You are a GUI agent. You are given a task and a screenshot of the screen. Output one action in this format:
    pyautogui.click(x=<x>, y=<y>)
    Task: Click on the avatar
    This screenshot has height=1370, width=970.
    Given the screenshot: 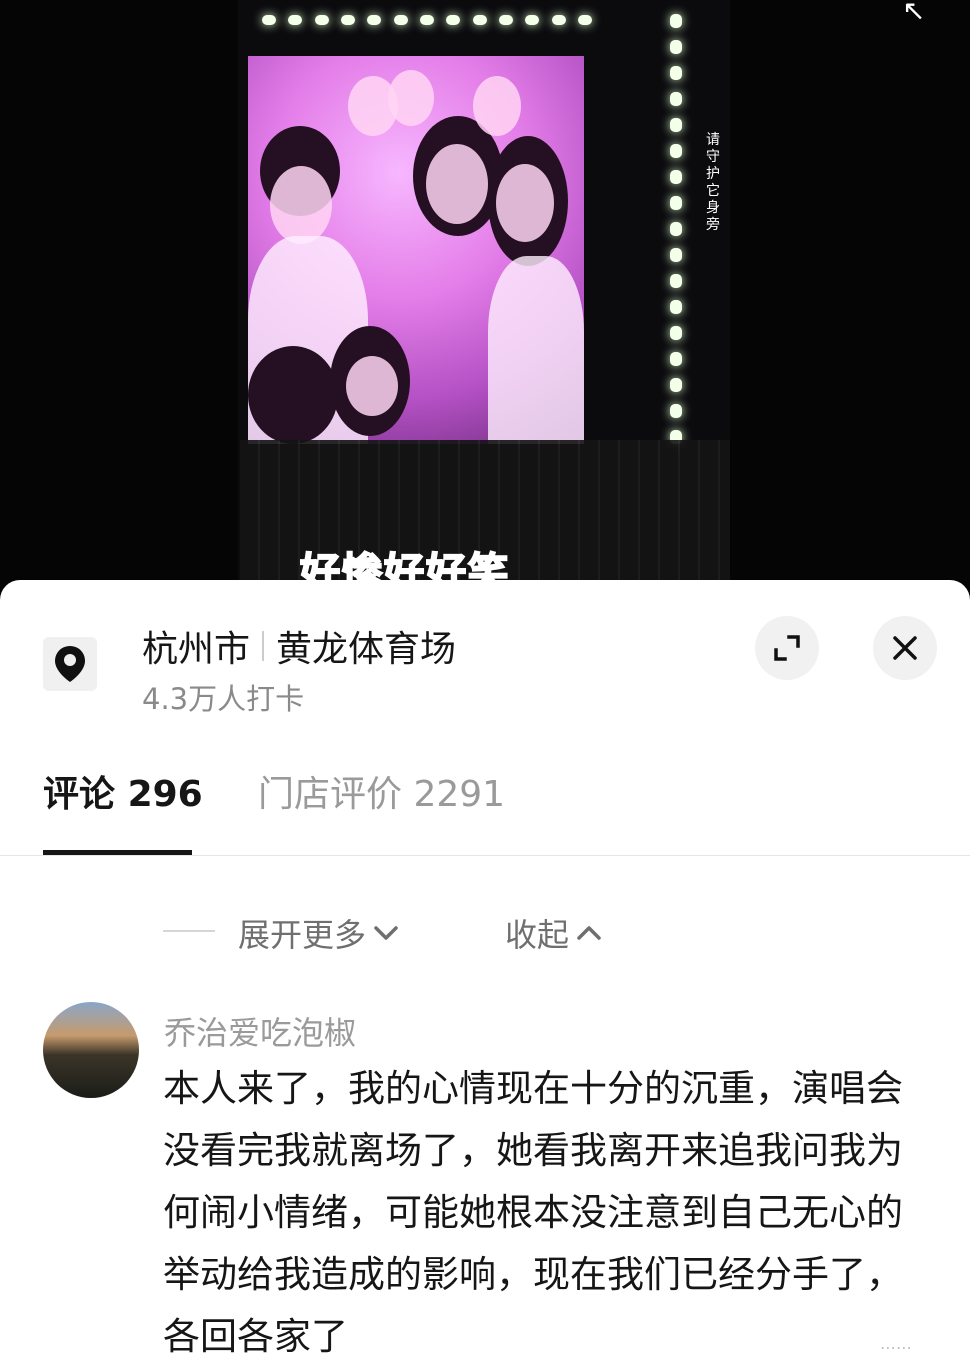 What is the action you would take?
    pyautogui.click(x=91, y=1050)
    